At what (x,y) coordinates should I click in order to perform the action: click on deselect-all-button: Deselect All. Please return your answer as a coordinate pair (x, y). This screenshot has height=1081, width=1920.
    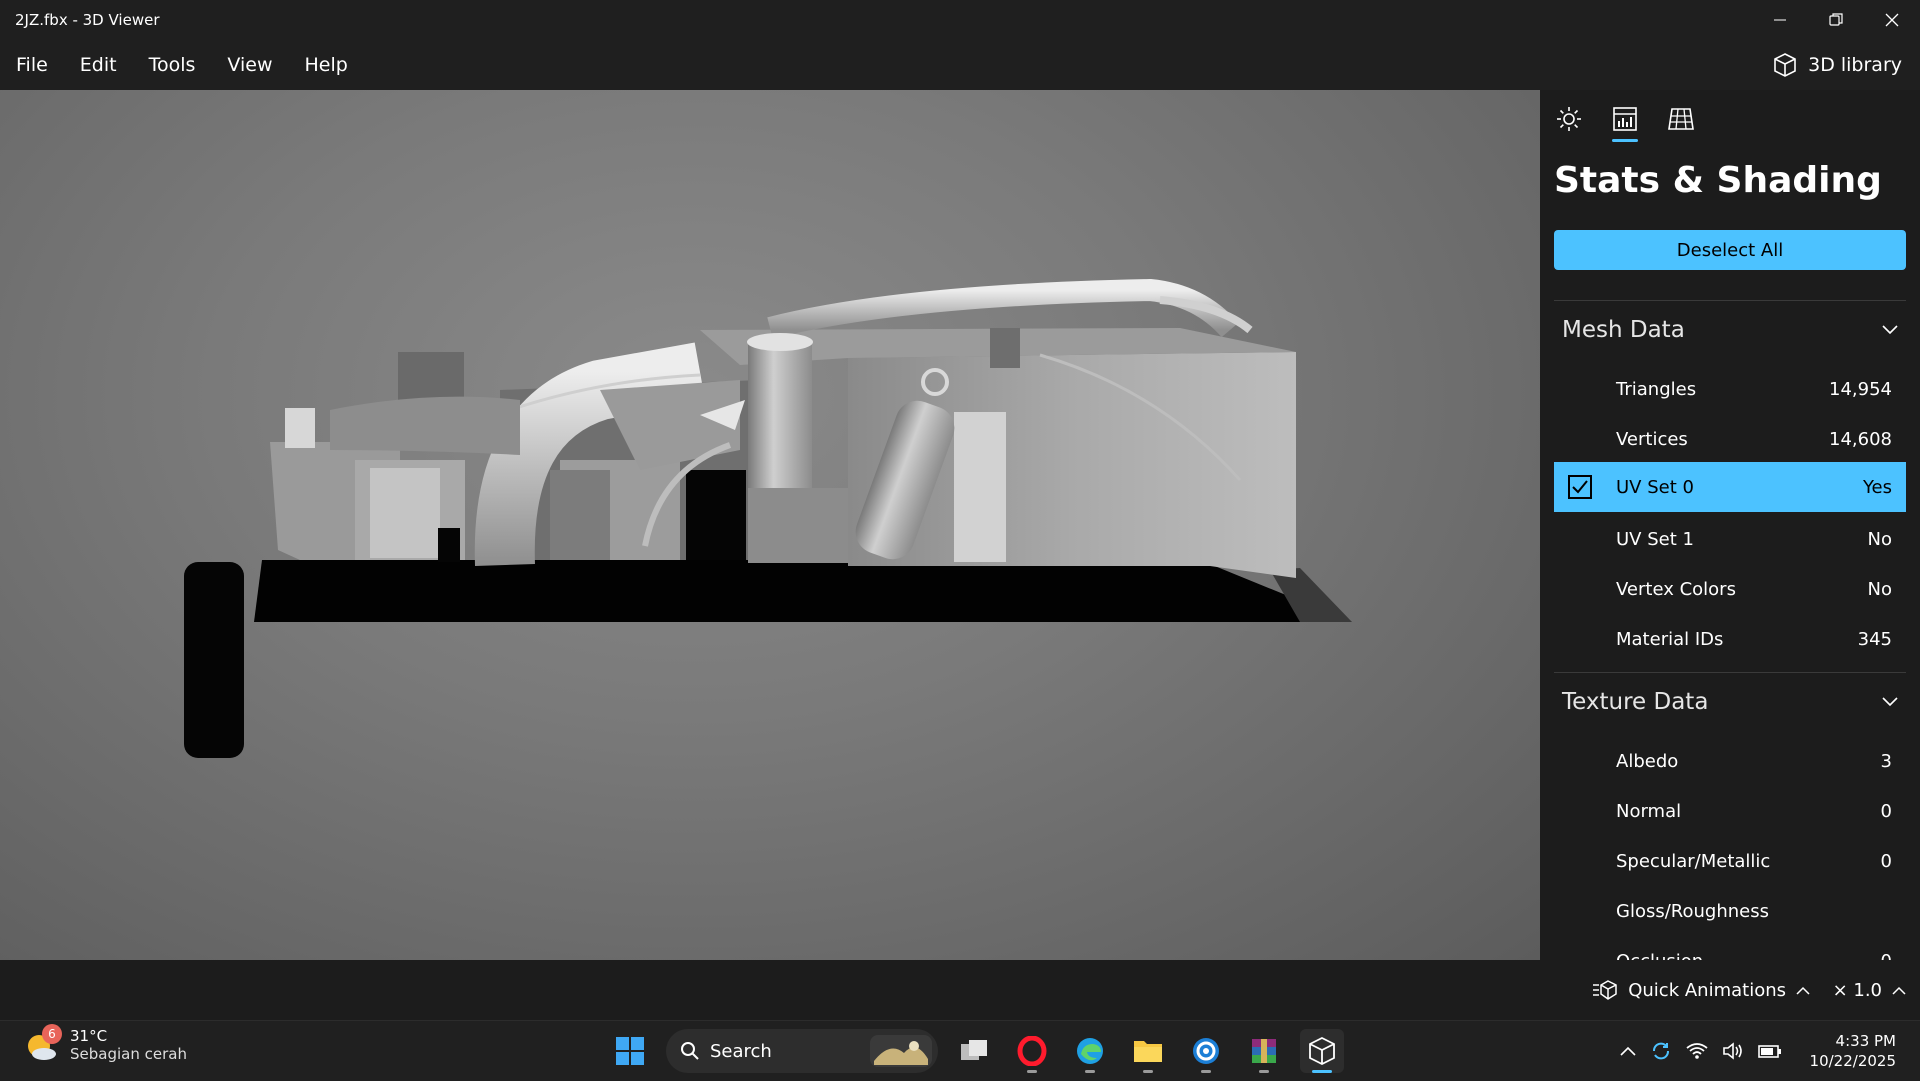
    Looking at the image, I should click on (1730, 250).